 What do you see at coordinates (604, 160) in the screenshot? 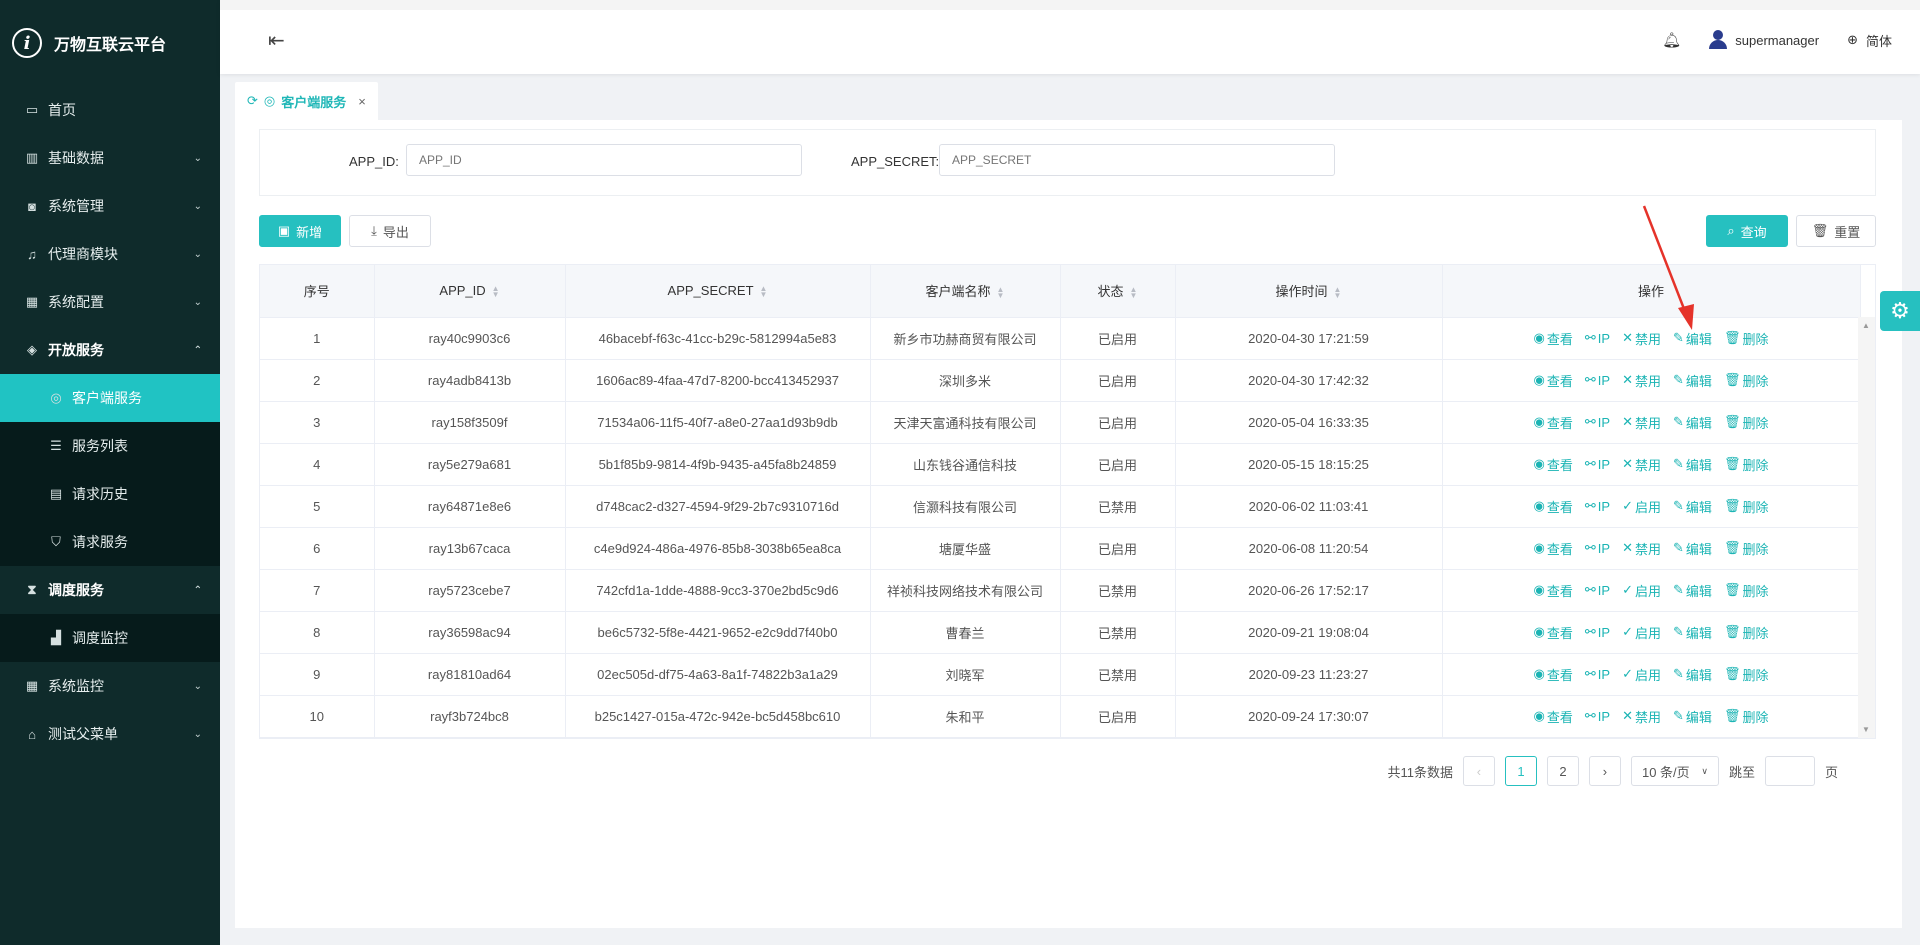
I see `app-id-input` at bounding box center [604, 160].